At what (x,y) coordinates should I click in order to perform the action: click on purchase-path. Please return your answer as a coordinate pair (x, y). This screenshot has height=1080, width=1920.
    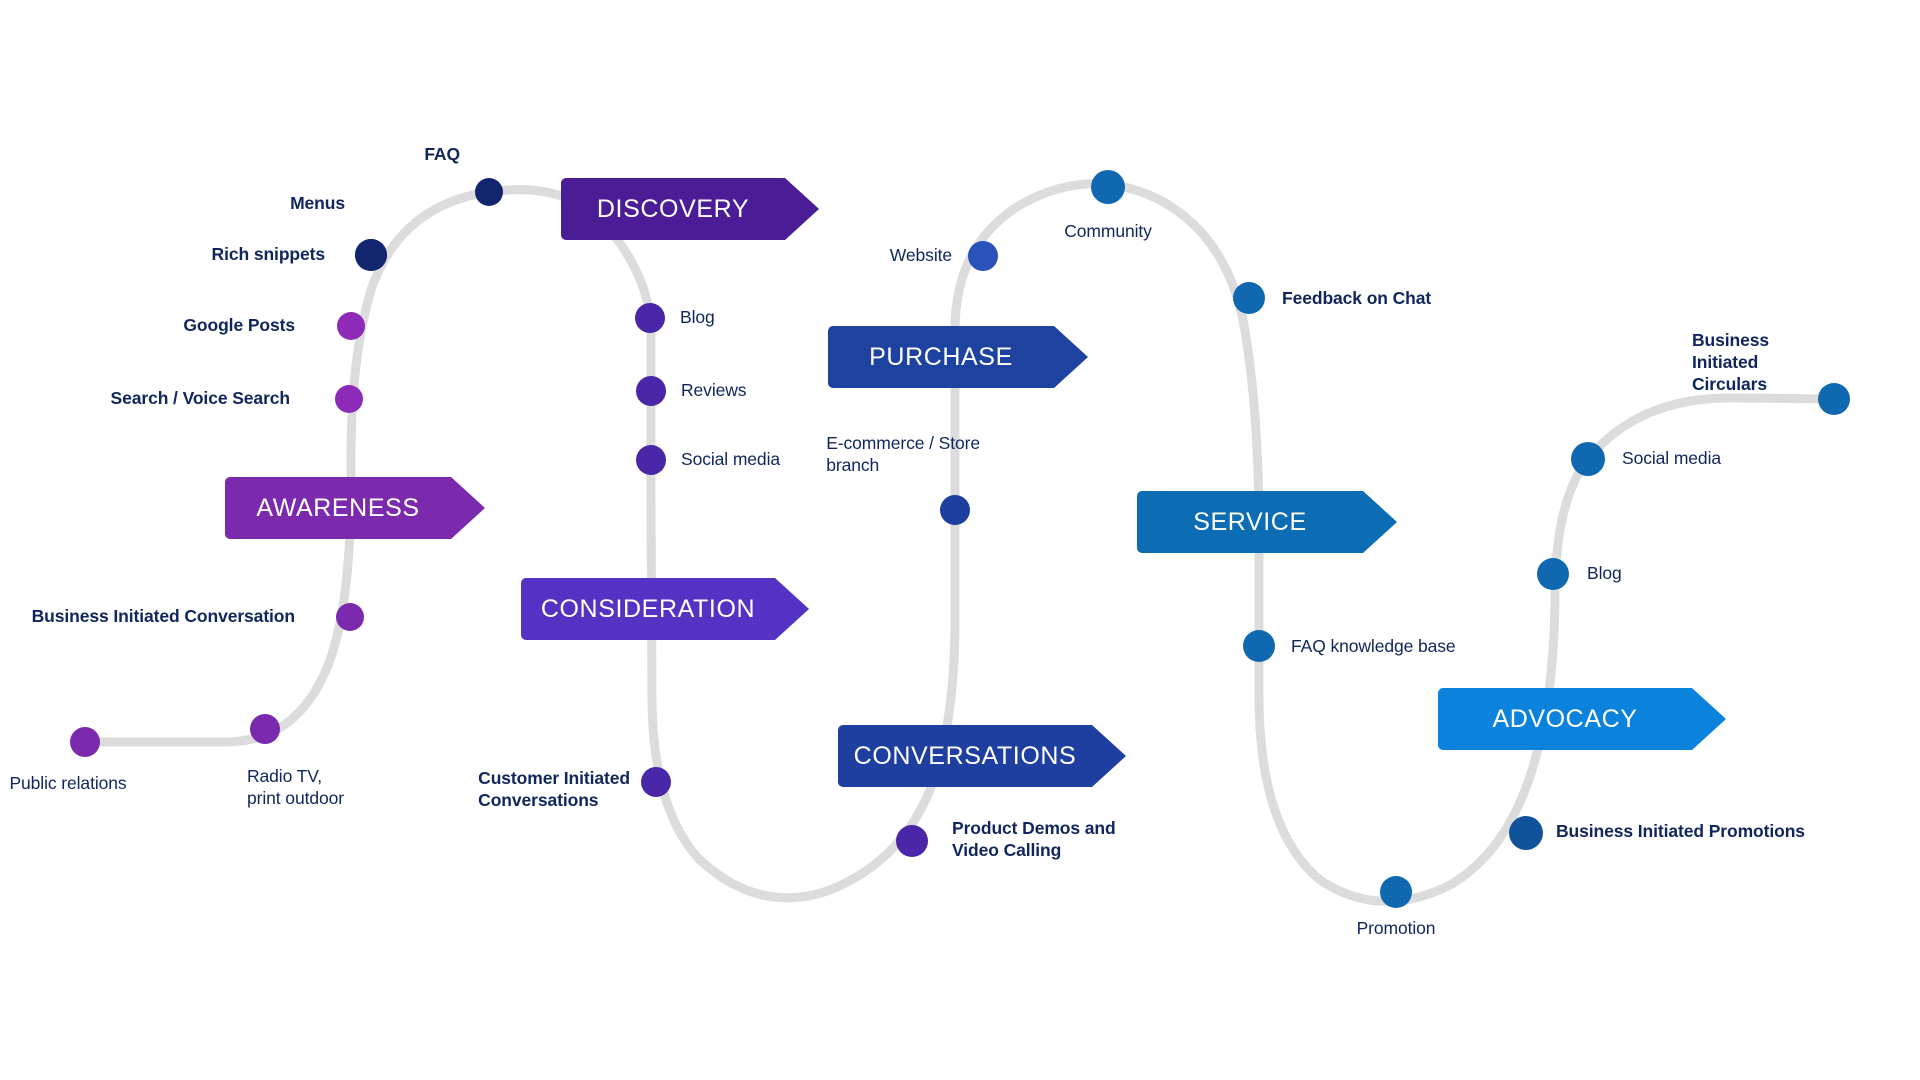
    Looking at the image, I should click on (1107, 442).